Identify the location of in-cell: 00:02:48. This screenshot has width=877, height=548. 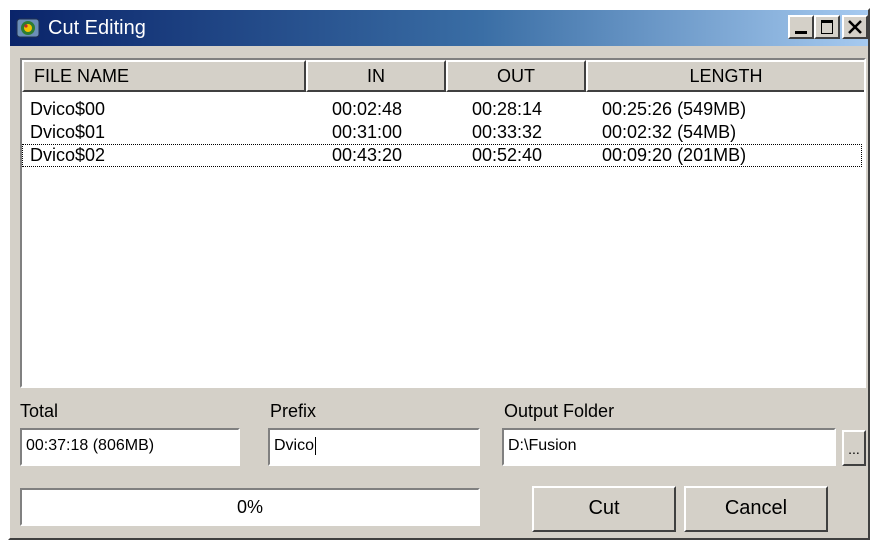
(367, 109).